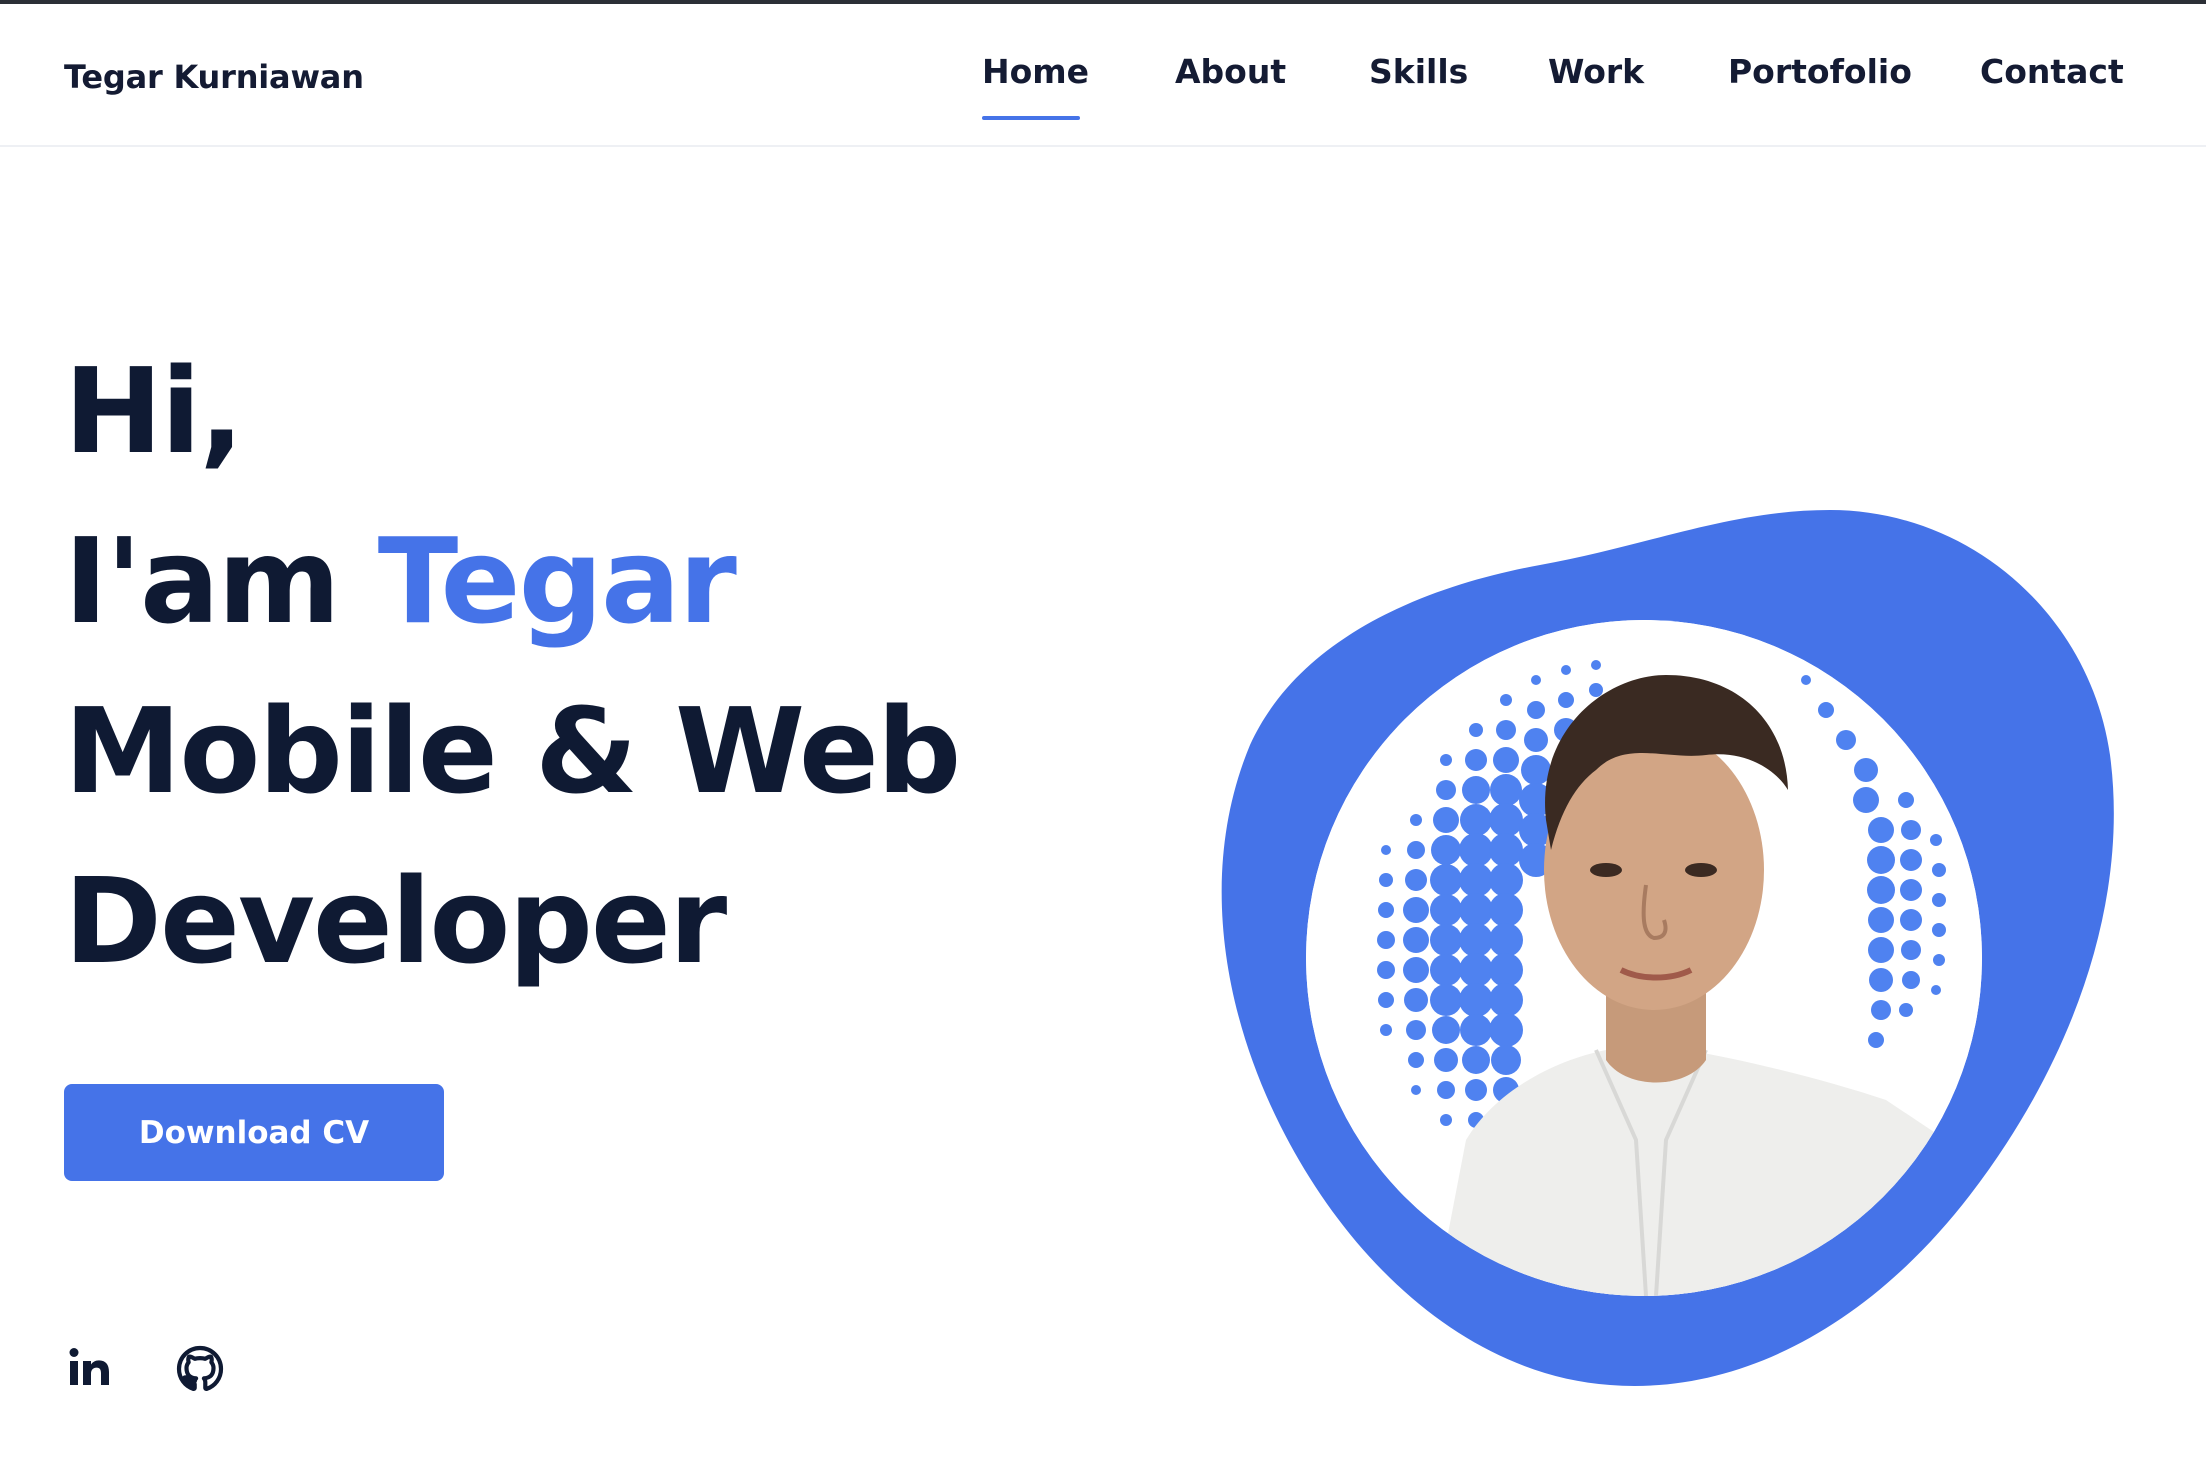 The image size is (2206, 1468). What do you see at coordinates (1035, 71) in the screenshot?
I see `nav-home: Home` at bounding box center [1035, 71].